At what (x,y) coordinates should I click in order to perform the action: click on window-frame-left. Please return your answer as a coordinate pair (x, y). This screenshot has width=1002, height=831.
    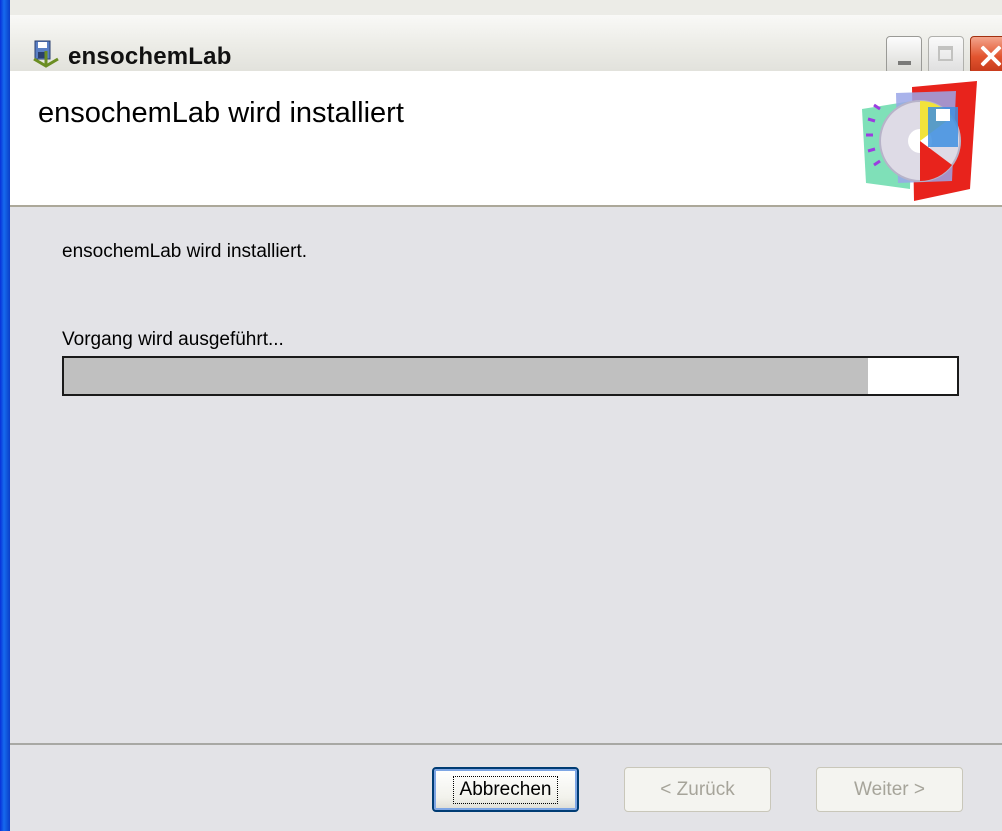
    Looking at the image, I should click on (5, 415).